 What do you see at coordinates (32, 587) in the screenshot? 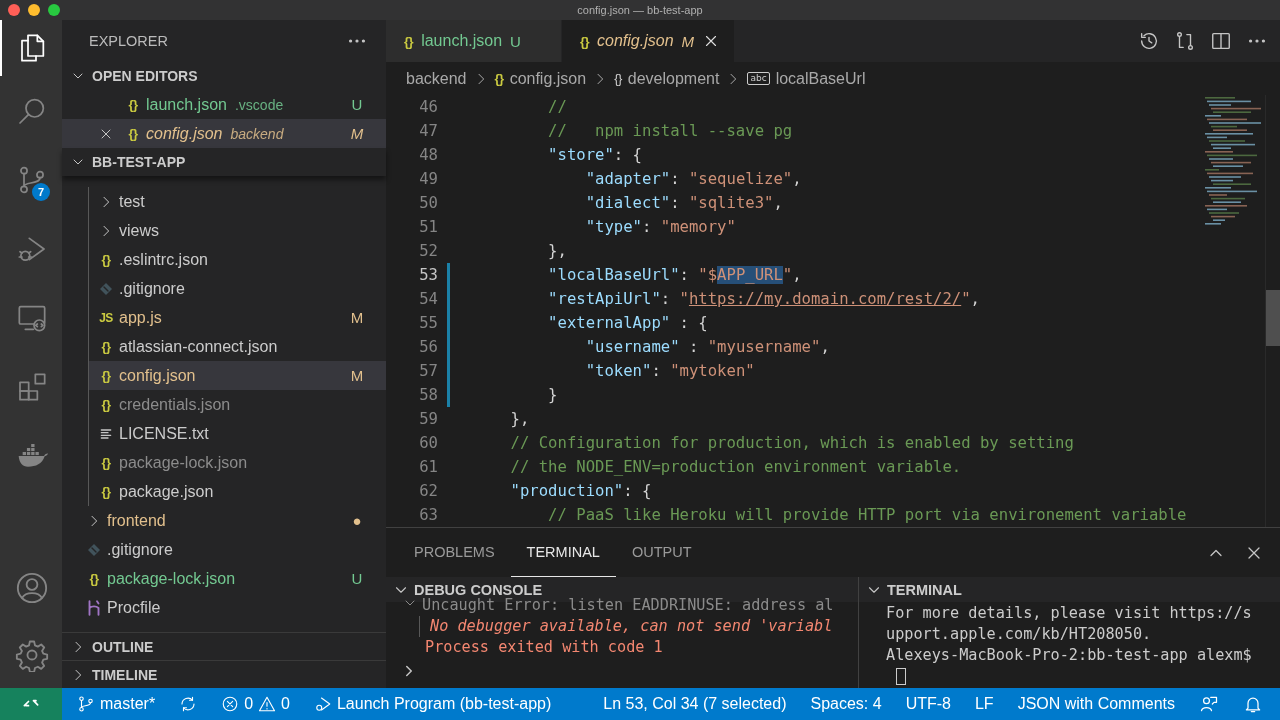
I see `account-icon` at bounding box center [32, 587].